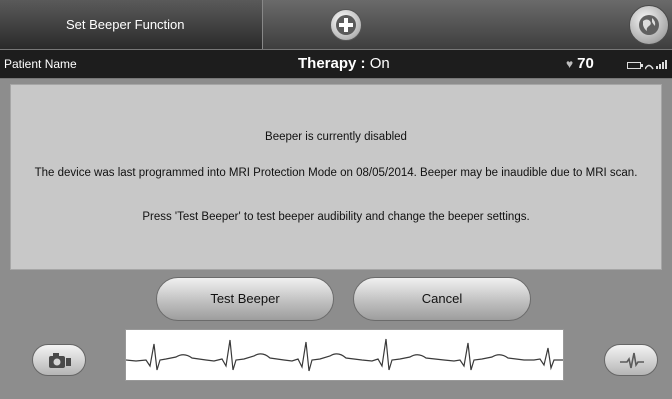 The width and height of the screenshot is (672, 399). I want to click on snapshot-button, so click(59, 360).